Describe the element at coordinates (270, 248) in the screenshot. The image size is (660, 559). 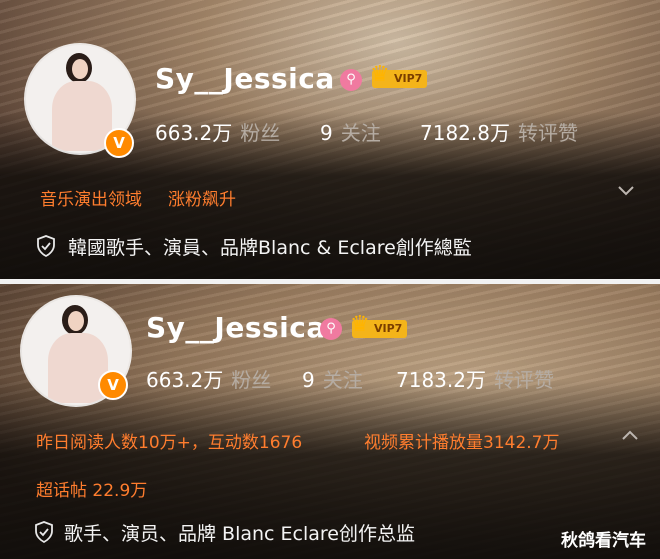
I see `profile-description: 韓國歌手、演員、品牌Blanc & Eclare創作總監` at that location.